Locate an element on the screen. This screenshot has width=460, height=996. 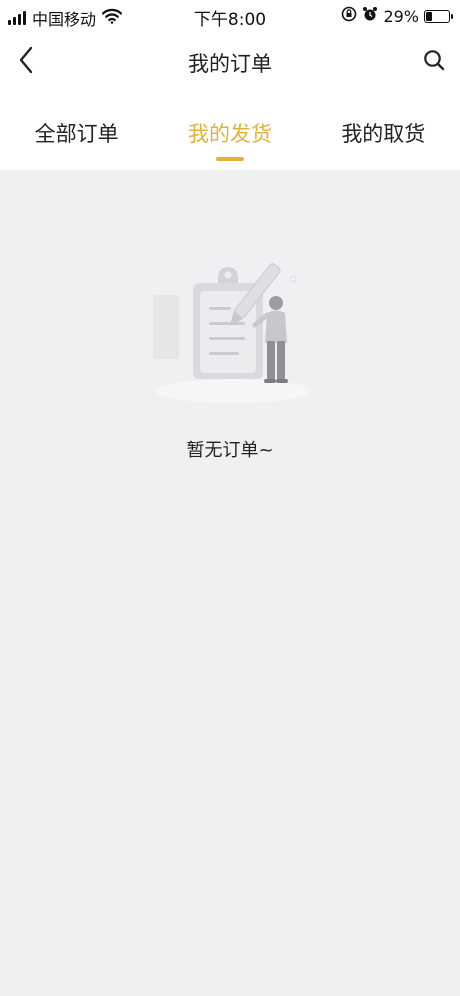
tab-label: 我的取货 is located at coordinates (383, 134).